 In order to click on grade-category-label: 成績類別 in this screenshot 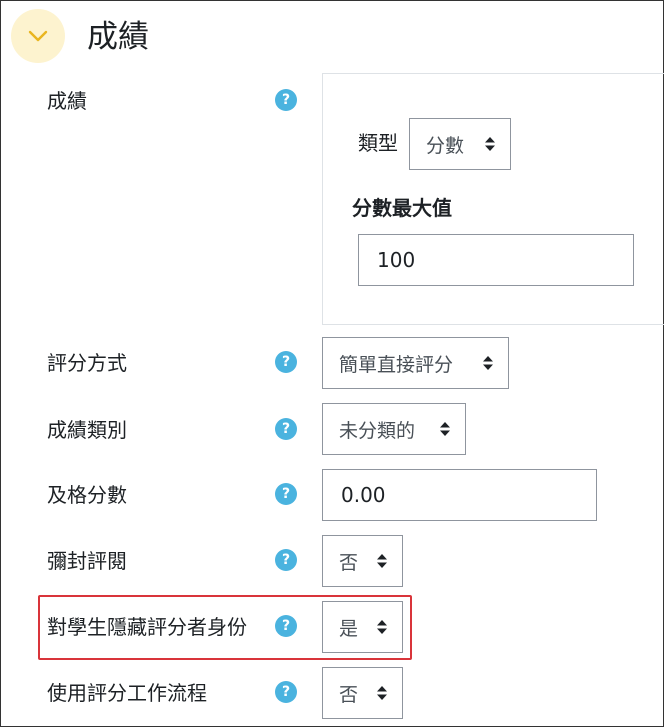, I will do `click(87, 430)`.